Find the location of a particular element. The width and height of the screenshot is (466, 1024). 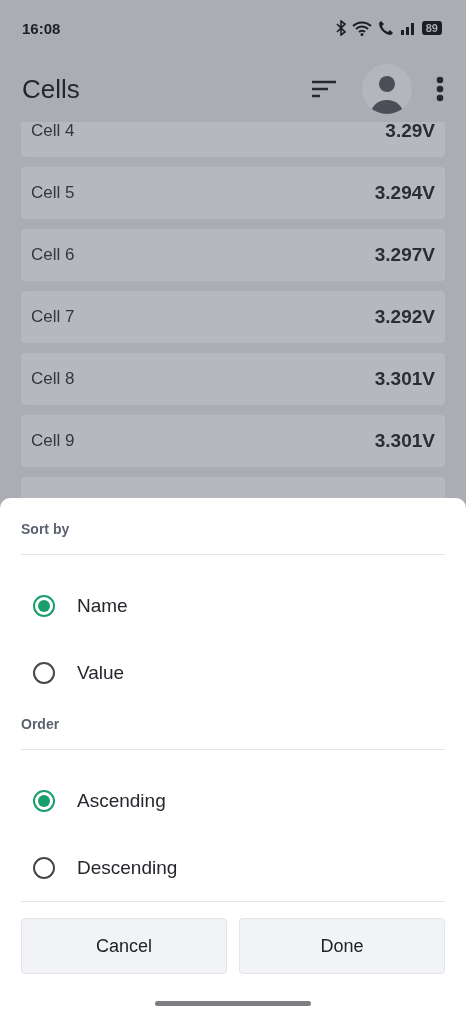

section-title: Order is located at coordinates (40, 724).